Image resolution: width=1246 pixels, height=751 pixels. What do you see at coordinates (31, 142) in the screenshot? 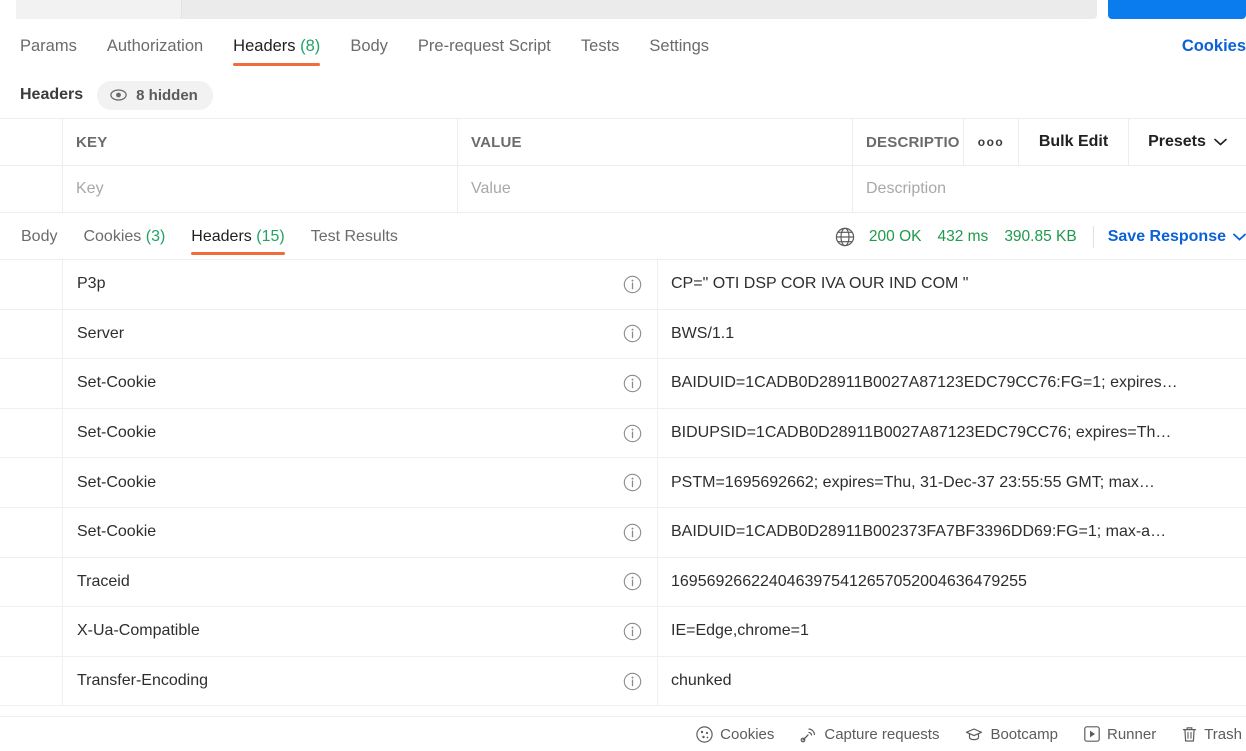
I see `select-all-checkbox-cell` at bounding box center [31, 142].